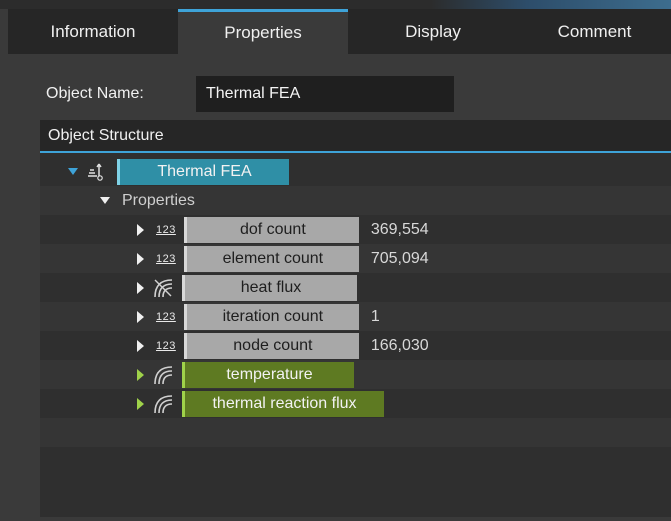 This screenshot has height=521, width=671. What do you see at coordinates (551, 4) in the screenshot?
I see `top-decoration` at bounding box center [551, 4].